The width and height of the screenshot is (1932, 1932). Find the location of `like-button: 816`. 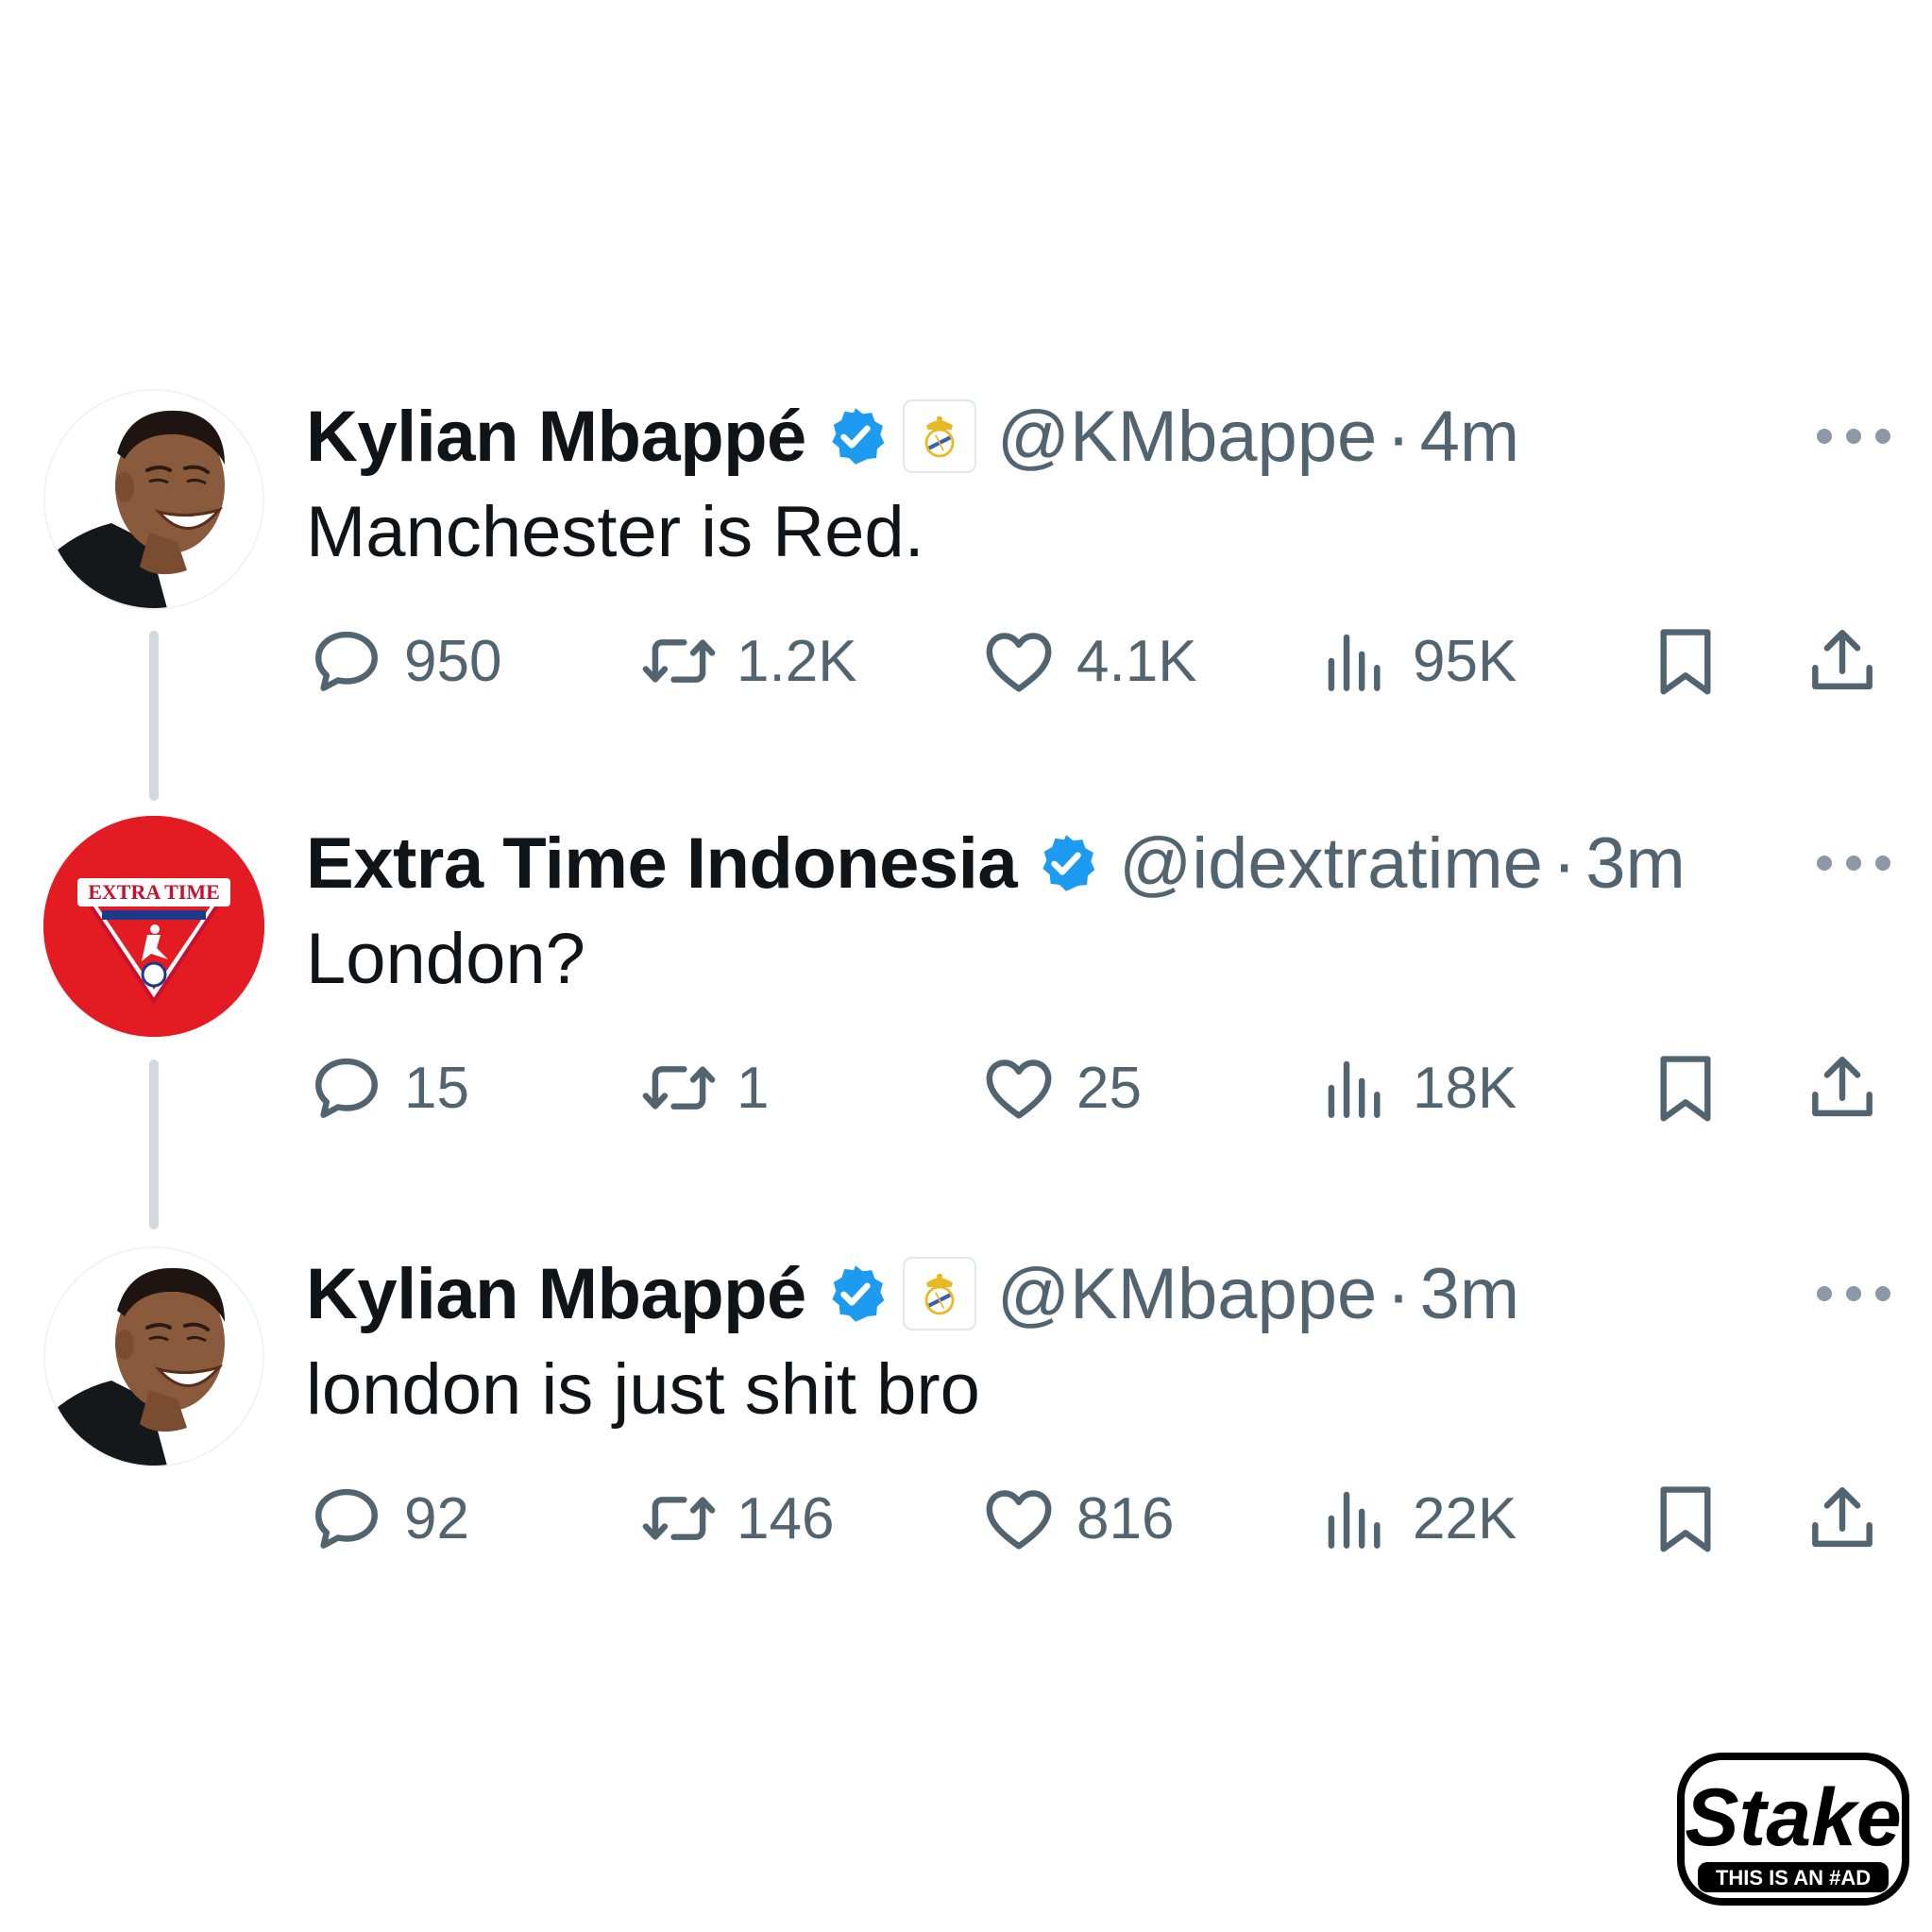

like-button: 816 is located at coordinates (1076, 1518).